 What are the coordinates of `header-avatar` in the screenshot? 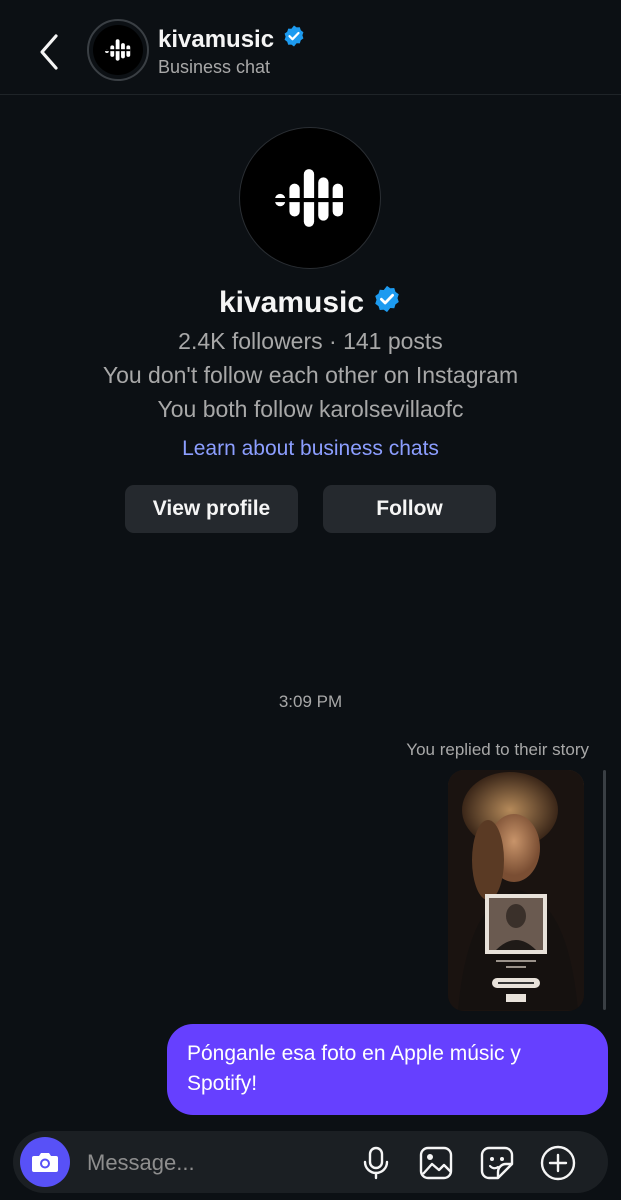 It's located at (118, 50).